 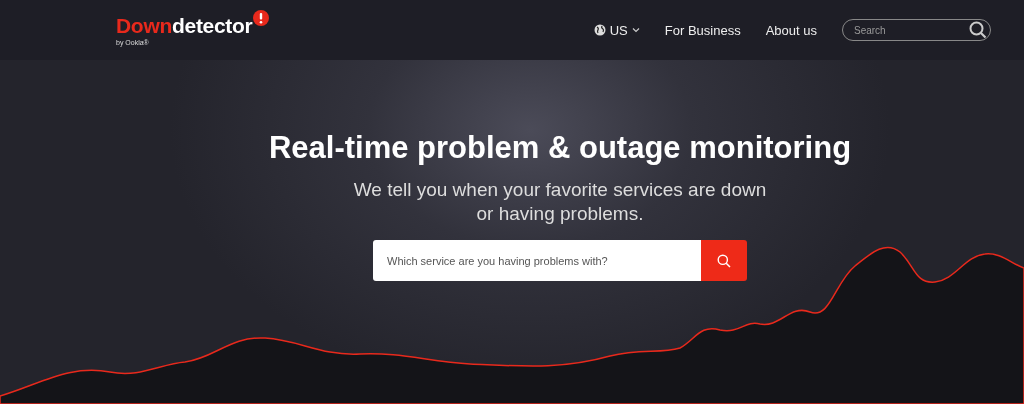 What do you see at coordinates (599, 30) in the screenshot?
I see `globe-icon` at bounding box center [599, 30].